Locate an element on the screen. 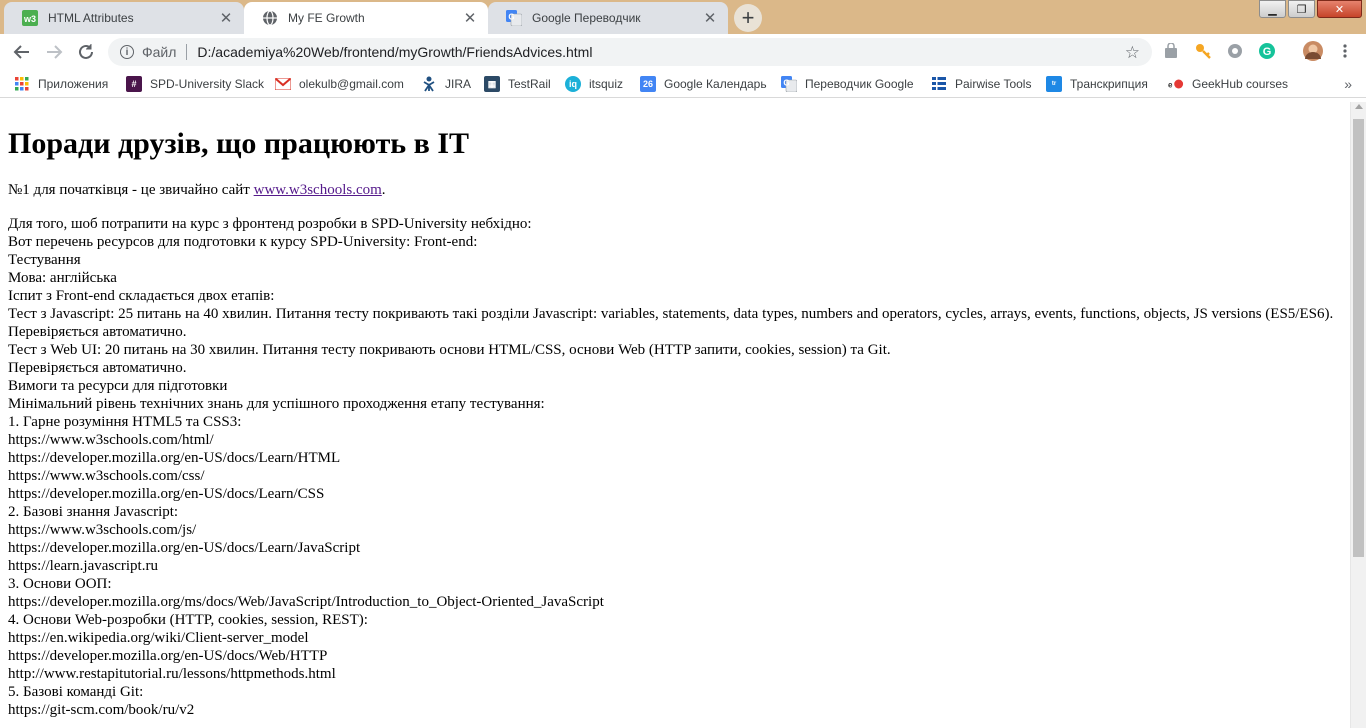 This screenshot has height=728, width=1366. text-line: Тестування is located at coordinates (44, 260).